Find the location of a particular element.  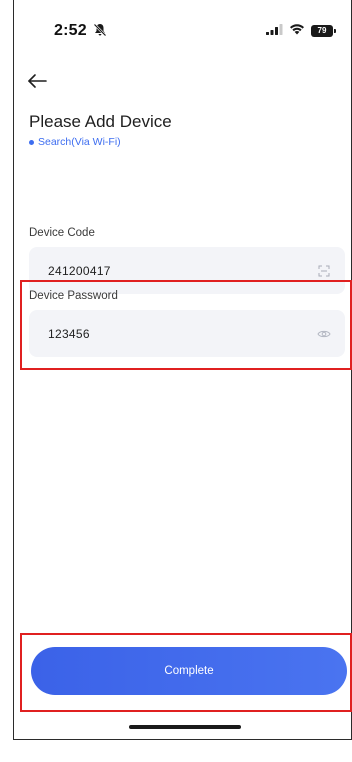

complete-button: Complete is located at coordinates (189, 671).